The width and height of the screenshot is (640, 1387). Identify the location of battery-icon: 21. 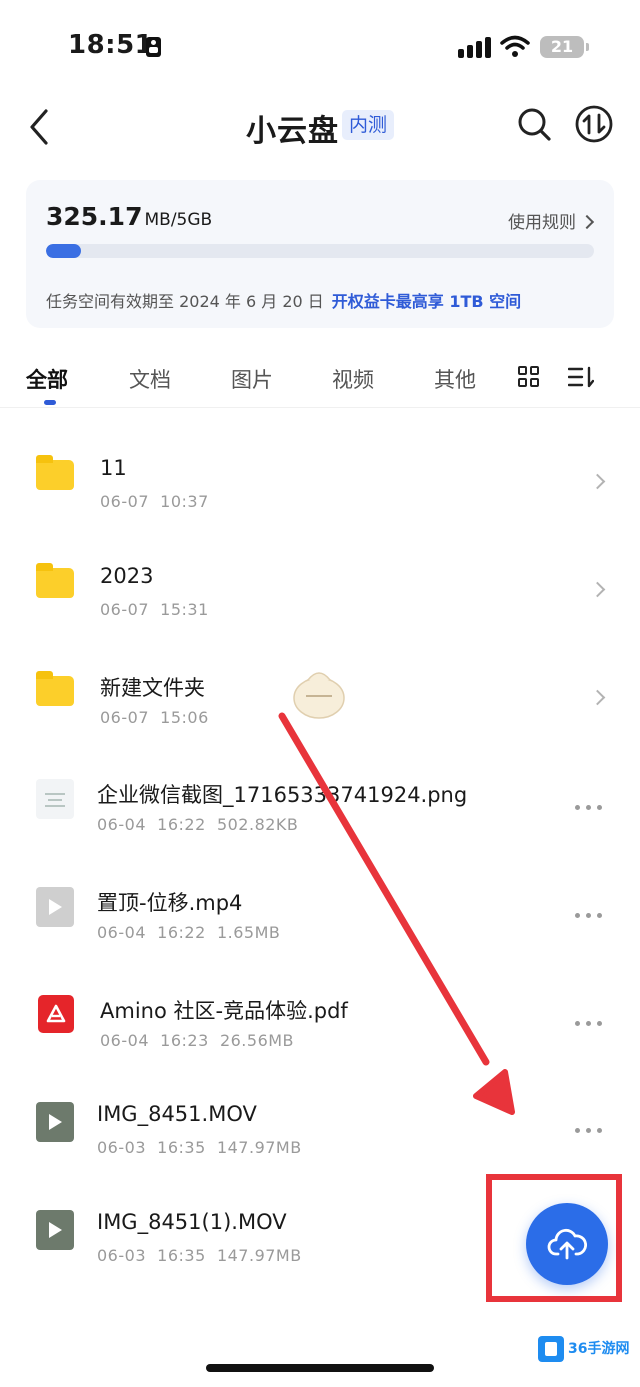
(564, 47).